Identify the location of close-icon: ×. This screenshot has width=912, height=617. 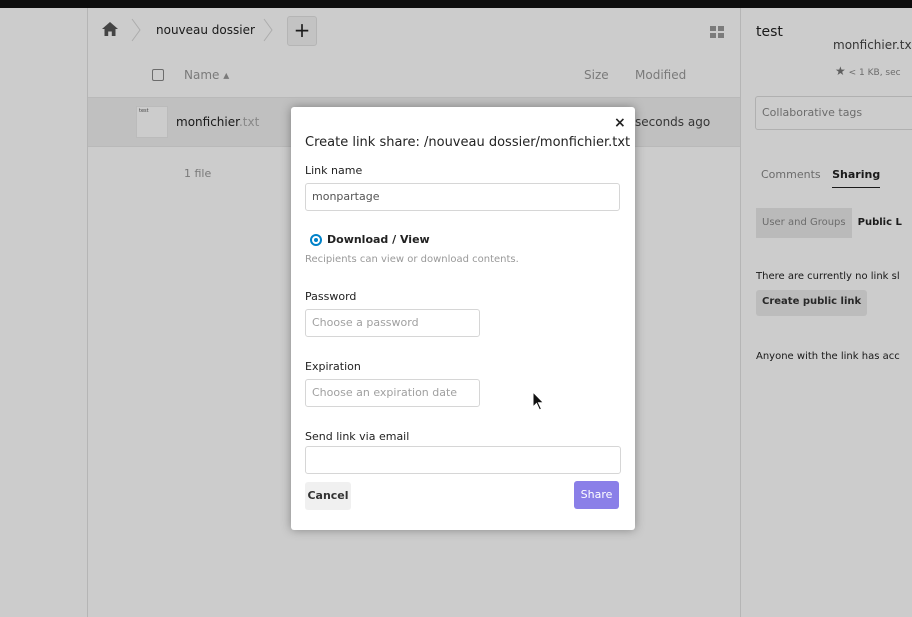
(620, 123).